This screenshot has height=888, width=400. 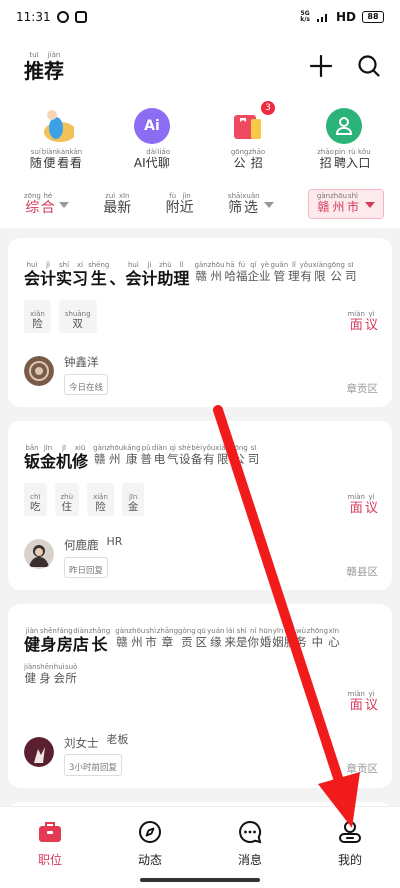 I want to click on nav-jobs: 职位, so click(x=50, y=853).